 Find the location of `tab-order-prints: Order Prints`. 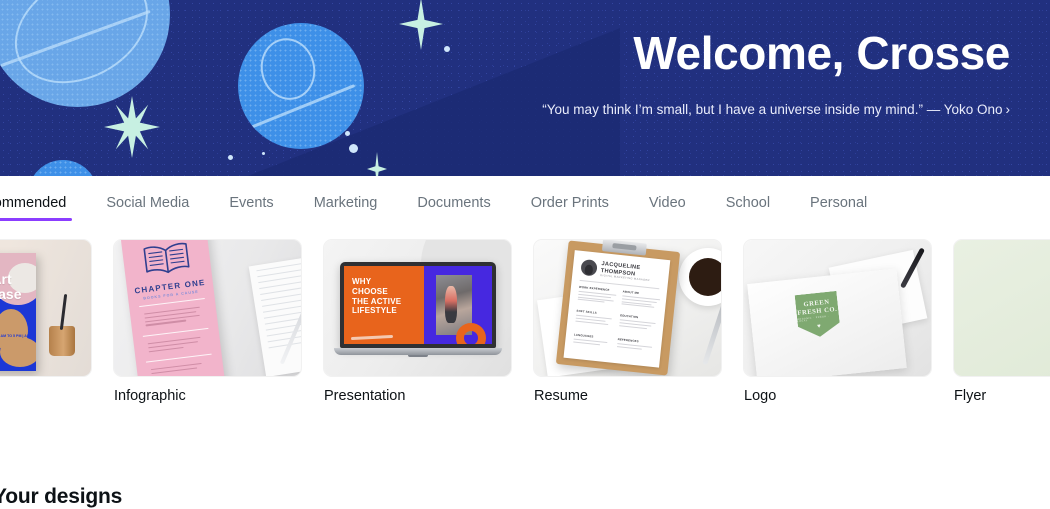

tab-order-prints: Order Prints is located at coordinates (570, 208).